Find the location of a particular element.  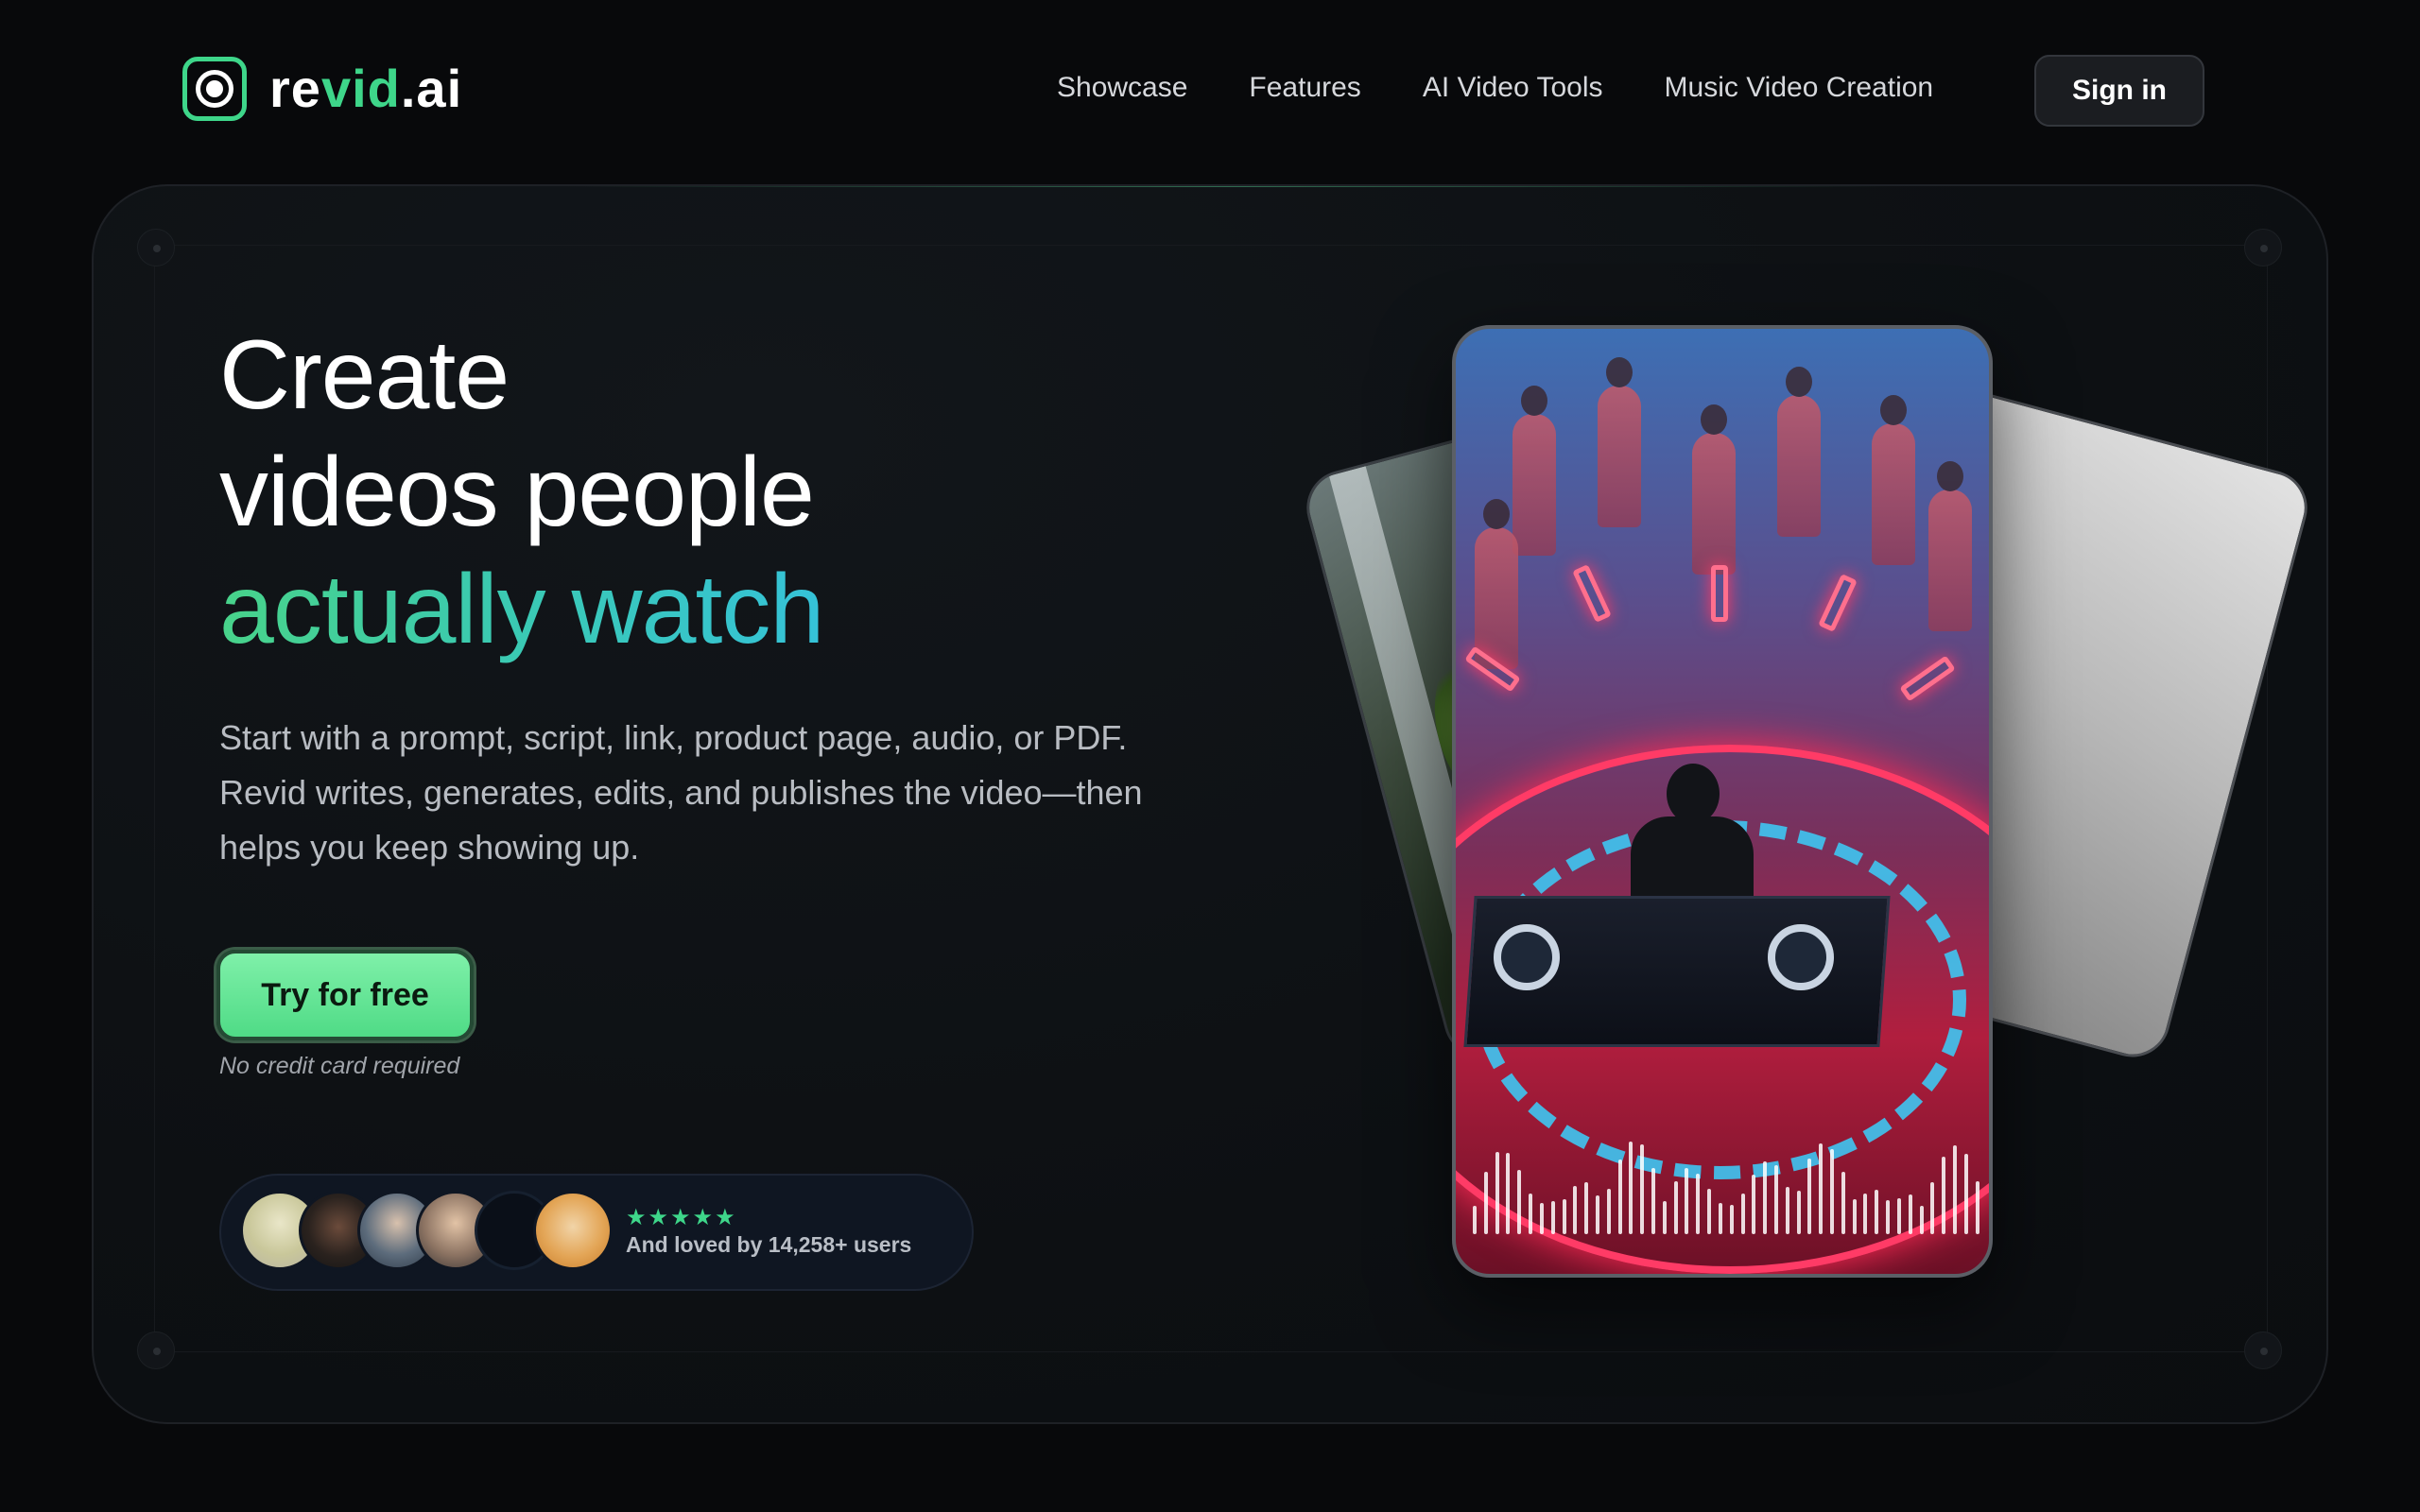

nav-link-features: Features is located at coordinates (1304, 88).